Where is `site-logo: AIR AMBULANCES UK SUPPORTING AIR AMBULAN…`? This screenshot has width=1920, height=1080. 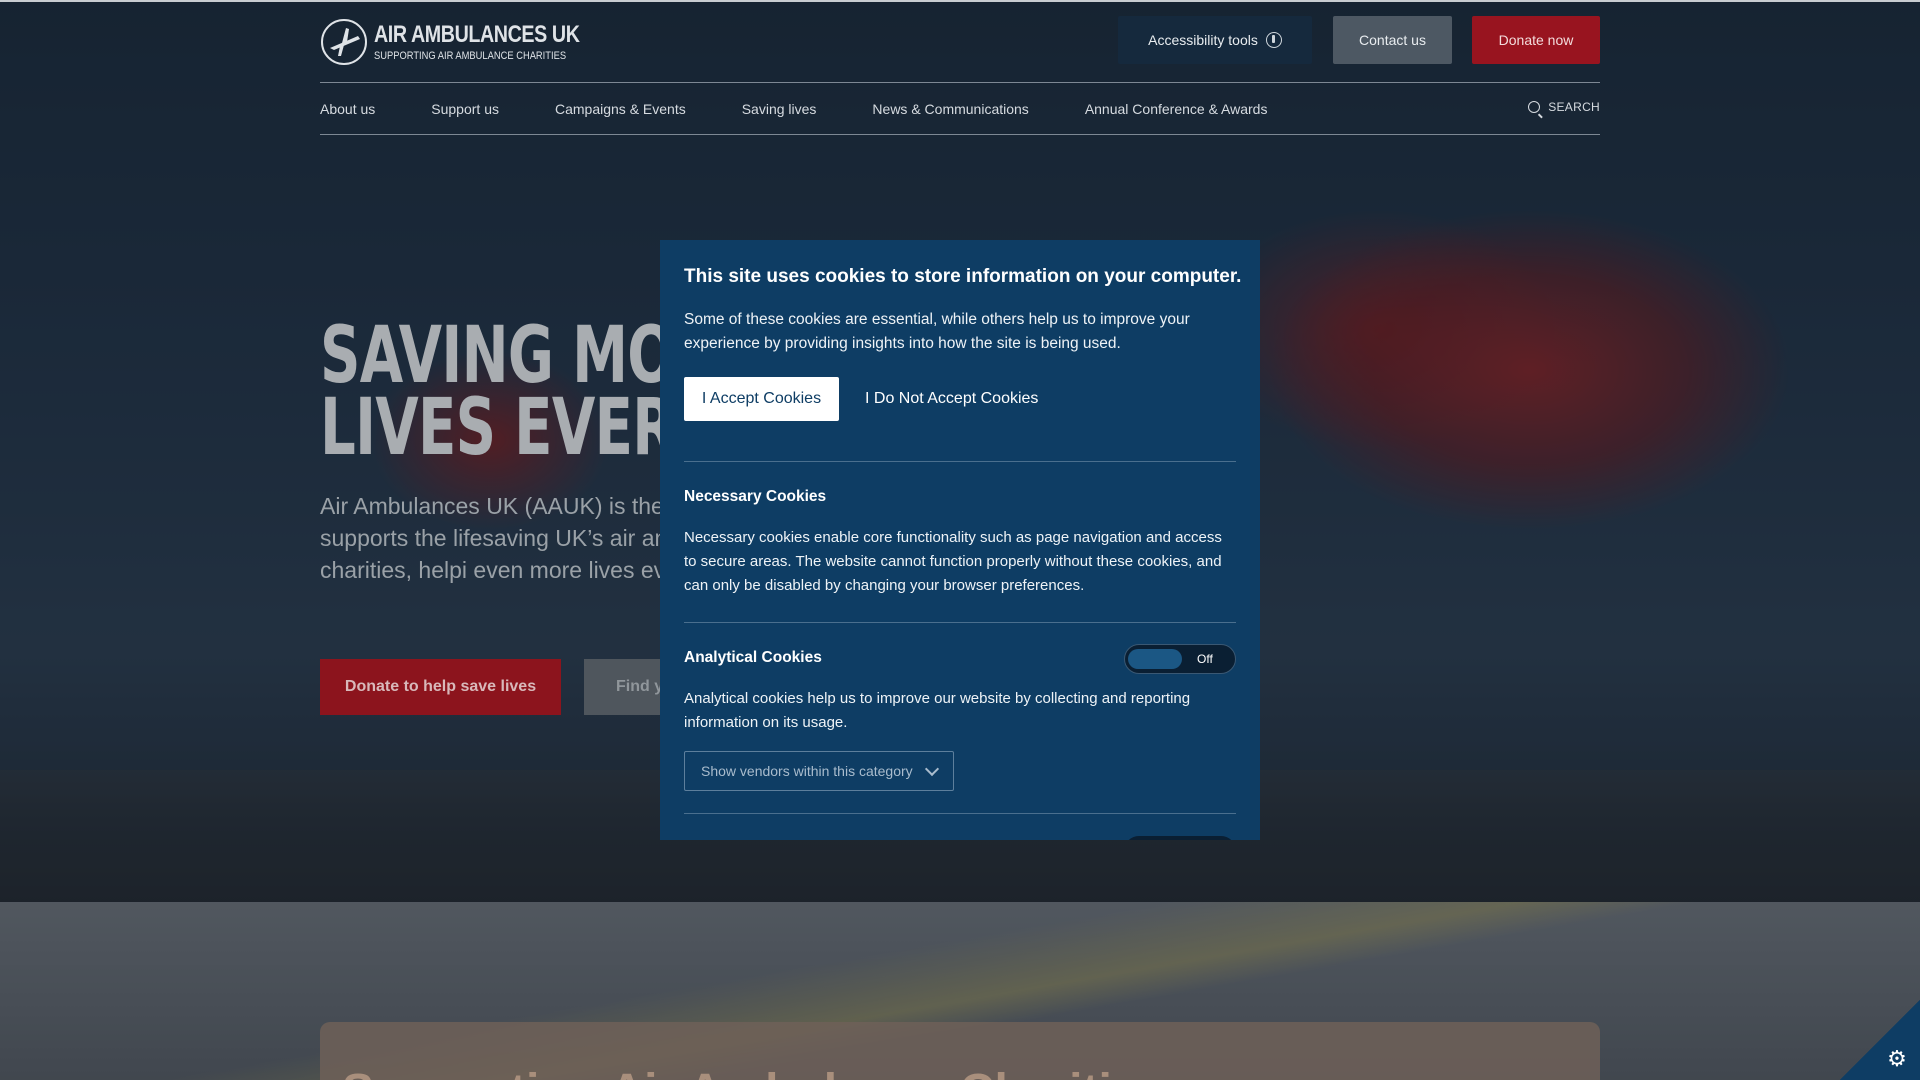 site-logo: AIR AMBULANCES UK SUPPORTING AIR AMBULAN… is located at coordinates (472, 42).